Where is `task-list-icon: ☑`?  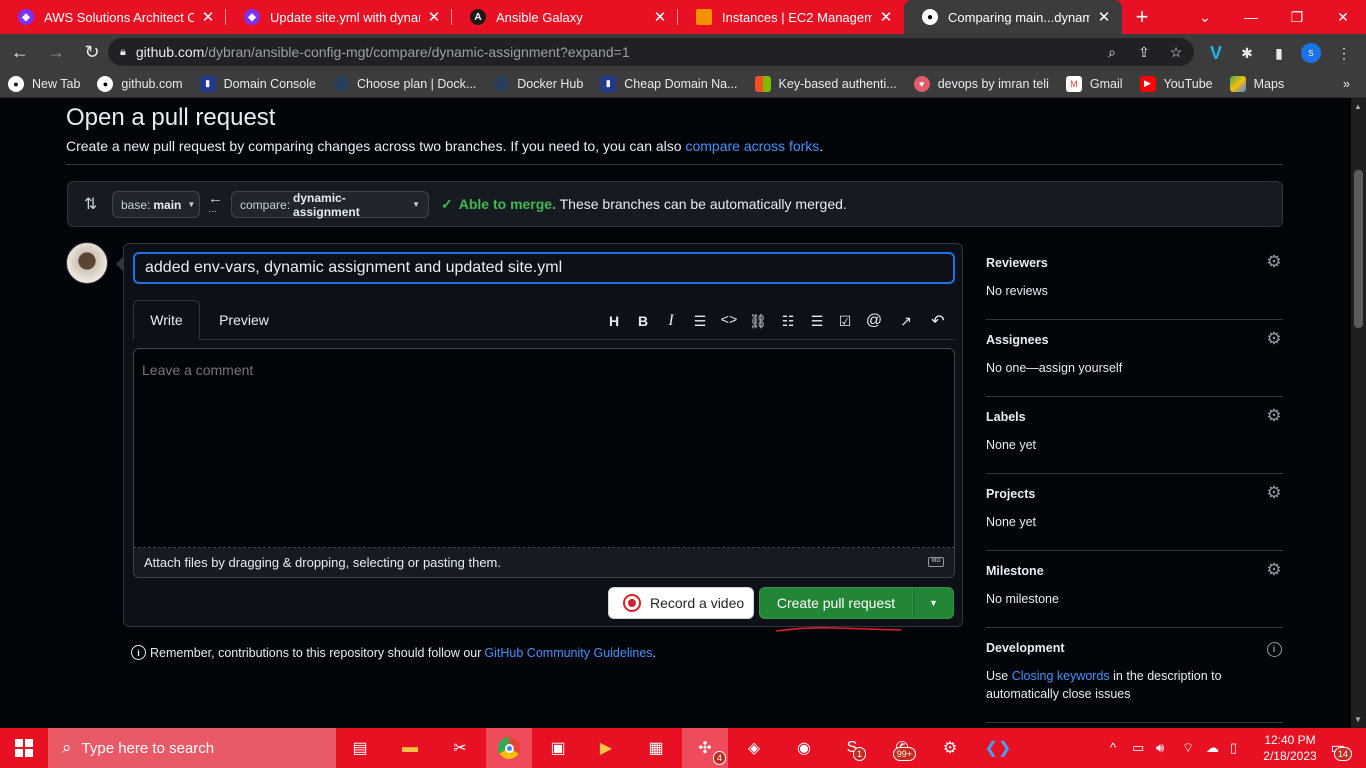 task-list-icon: ☑ is located at coordinates (845, 321).